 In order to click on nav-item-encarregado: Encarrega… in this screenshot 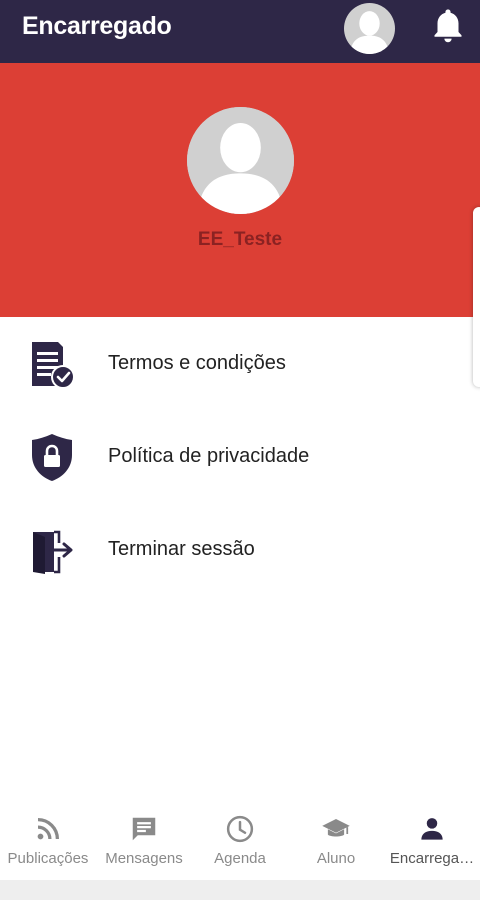, I will do `click(432, 840)`.